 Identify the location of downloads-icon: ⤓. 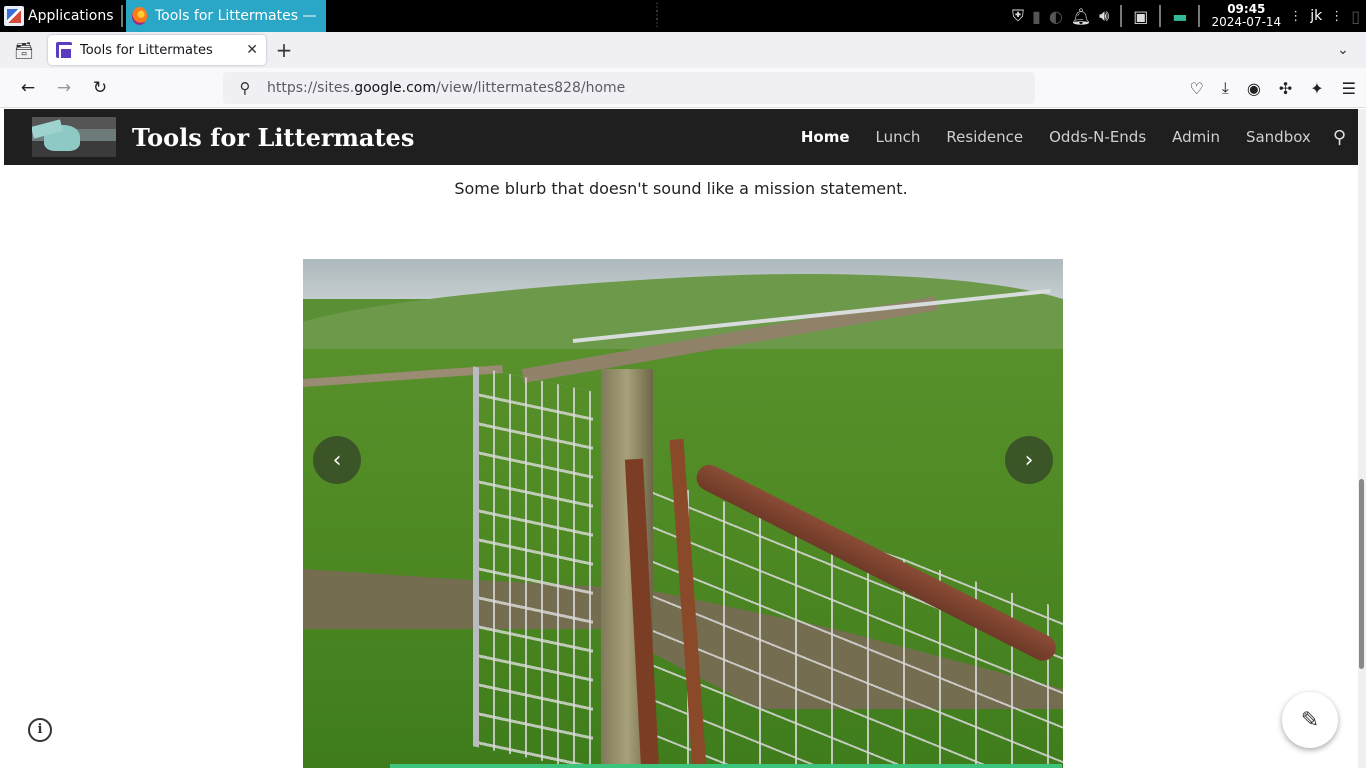
(1225, 88).